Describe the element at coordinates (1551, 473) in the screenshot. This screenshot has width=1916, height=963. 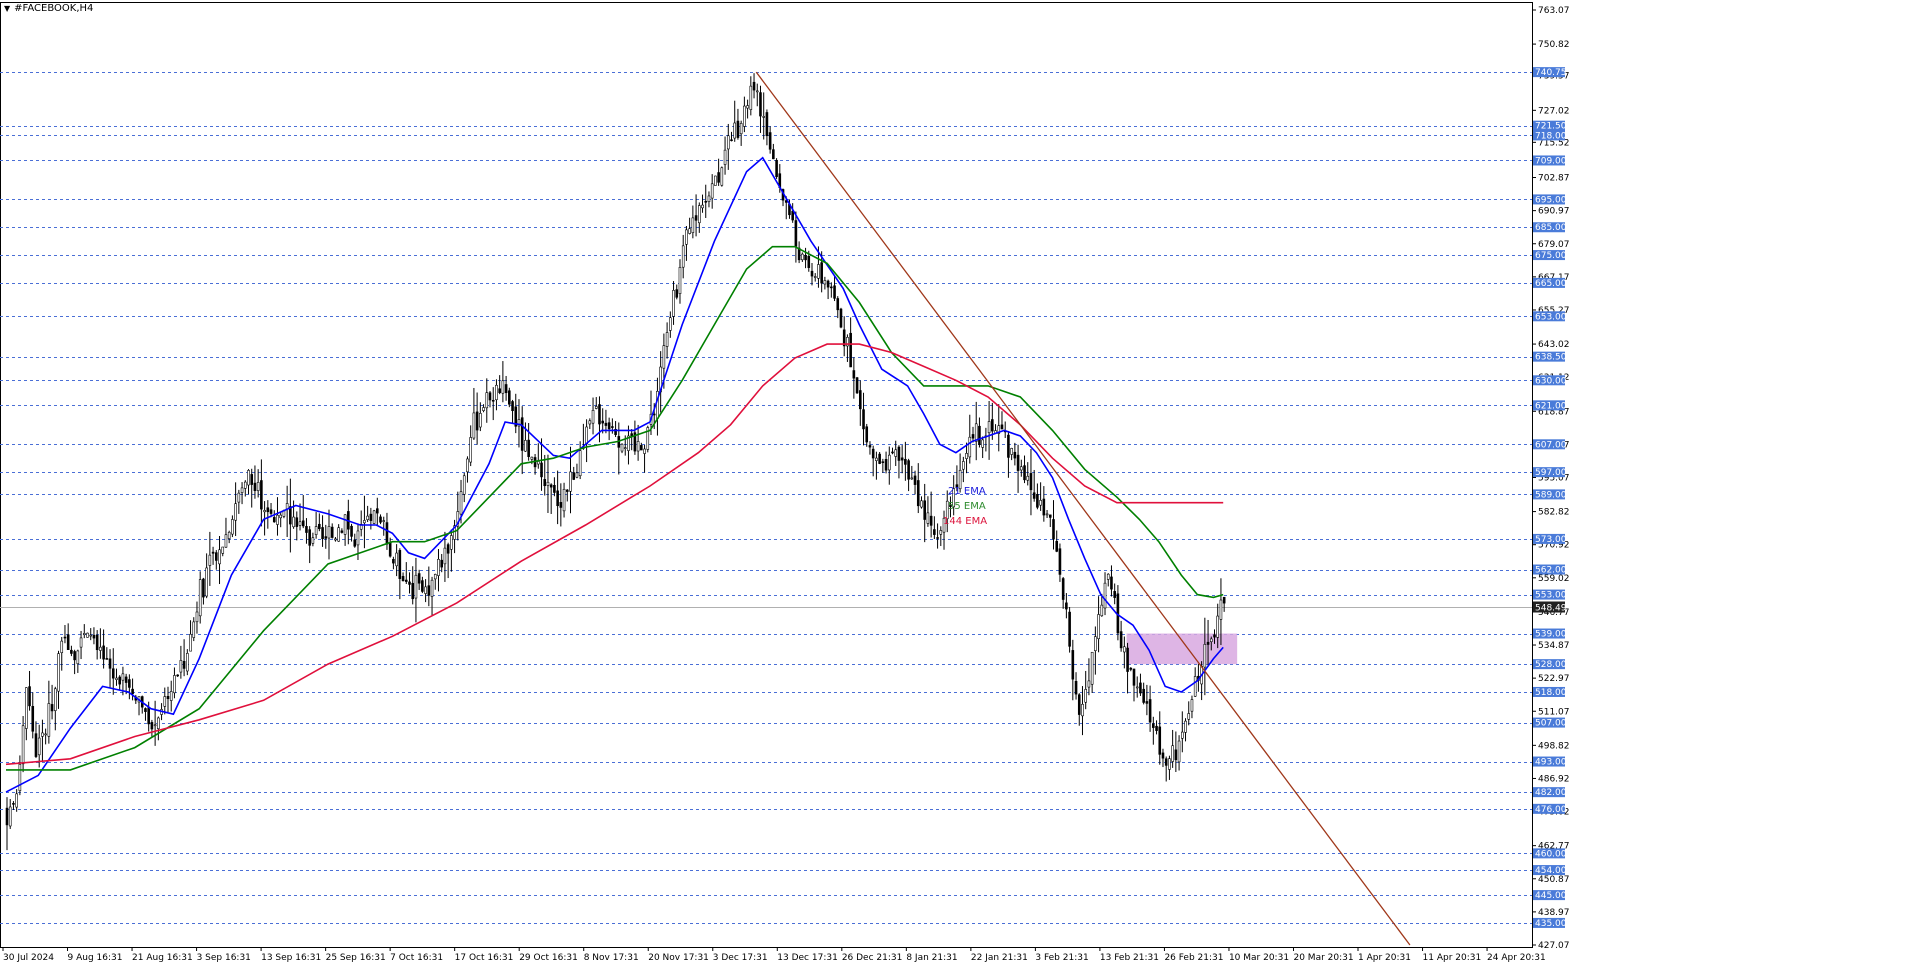
I see `level-label: 597.00` at that location.